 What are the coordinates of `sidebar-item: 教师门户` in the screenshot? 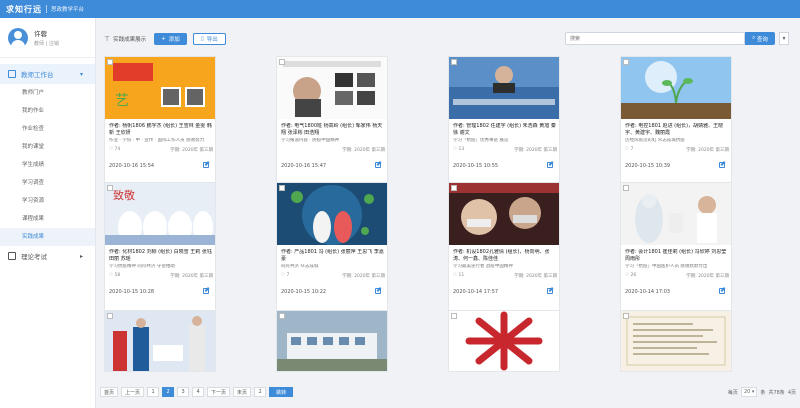 It's located at (47, 93).